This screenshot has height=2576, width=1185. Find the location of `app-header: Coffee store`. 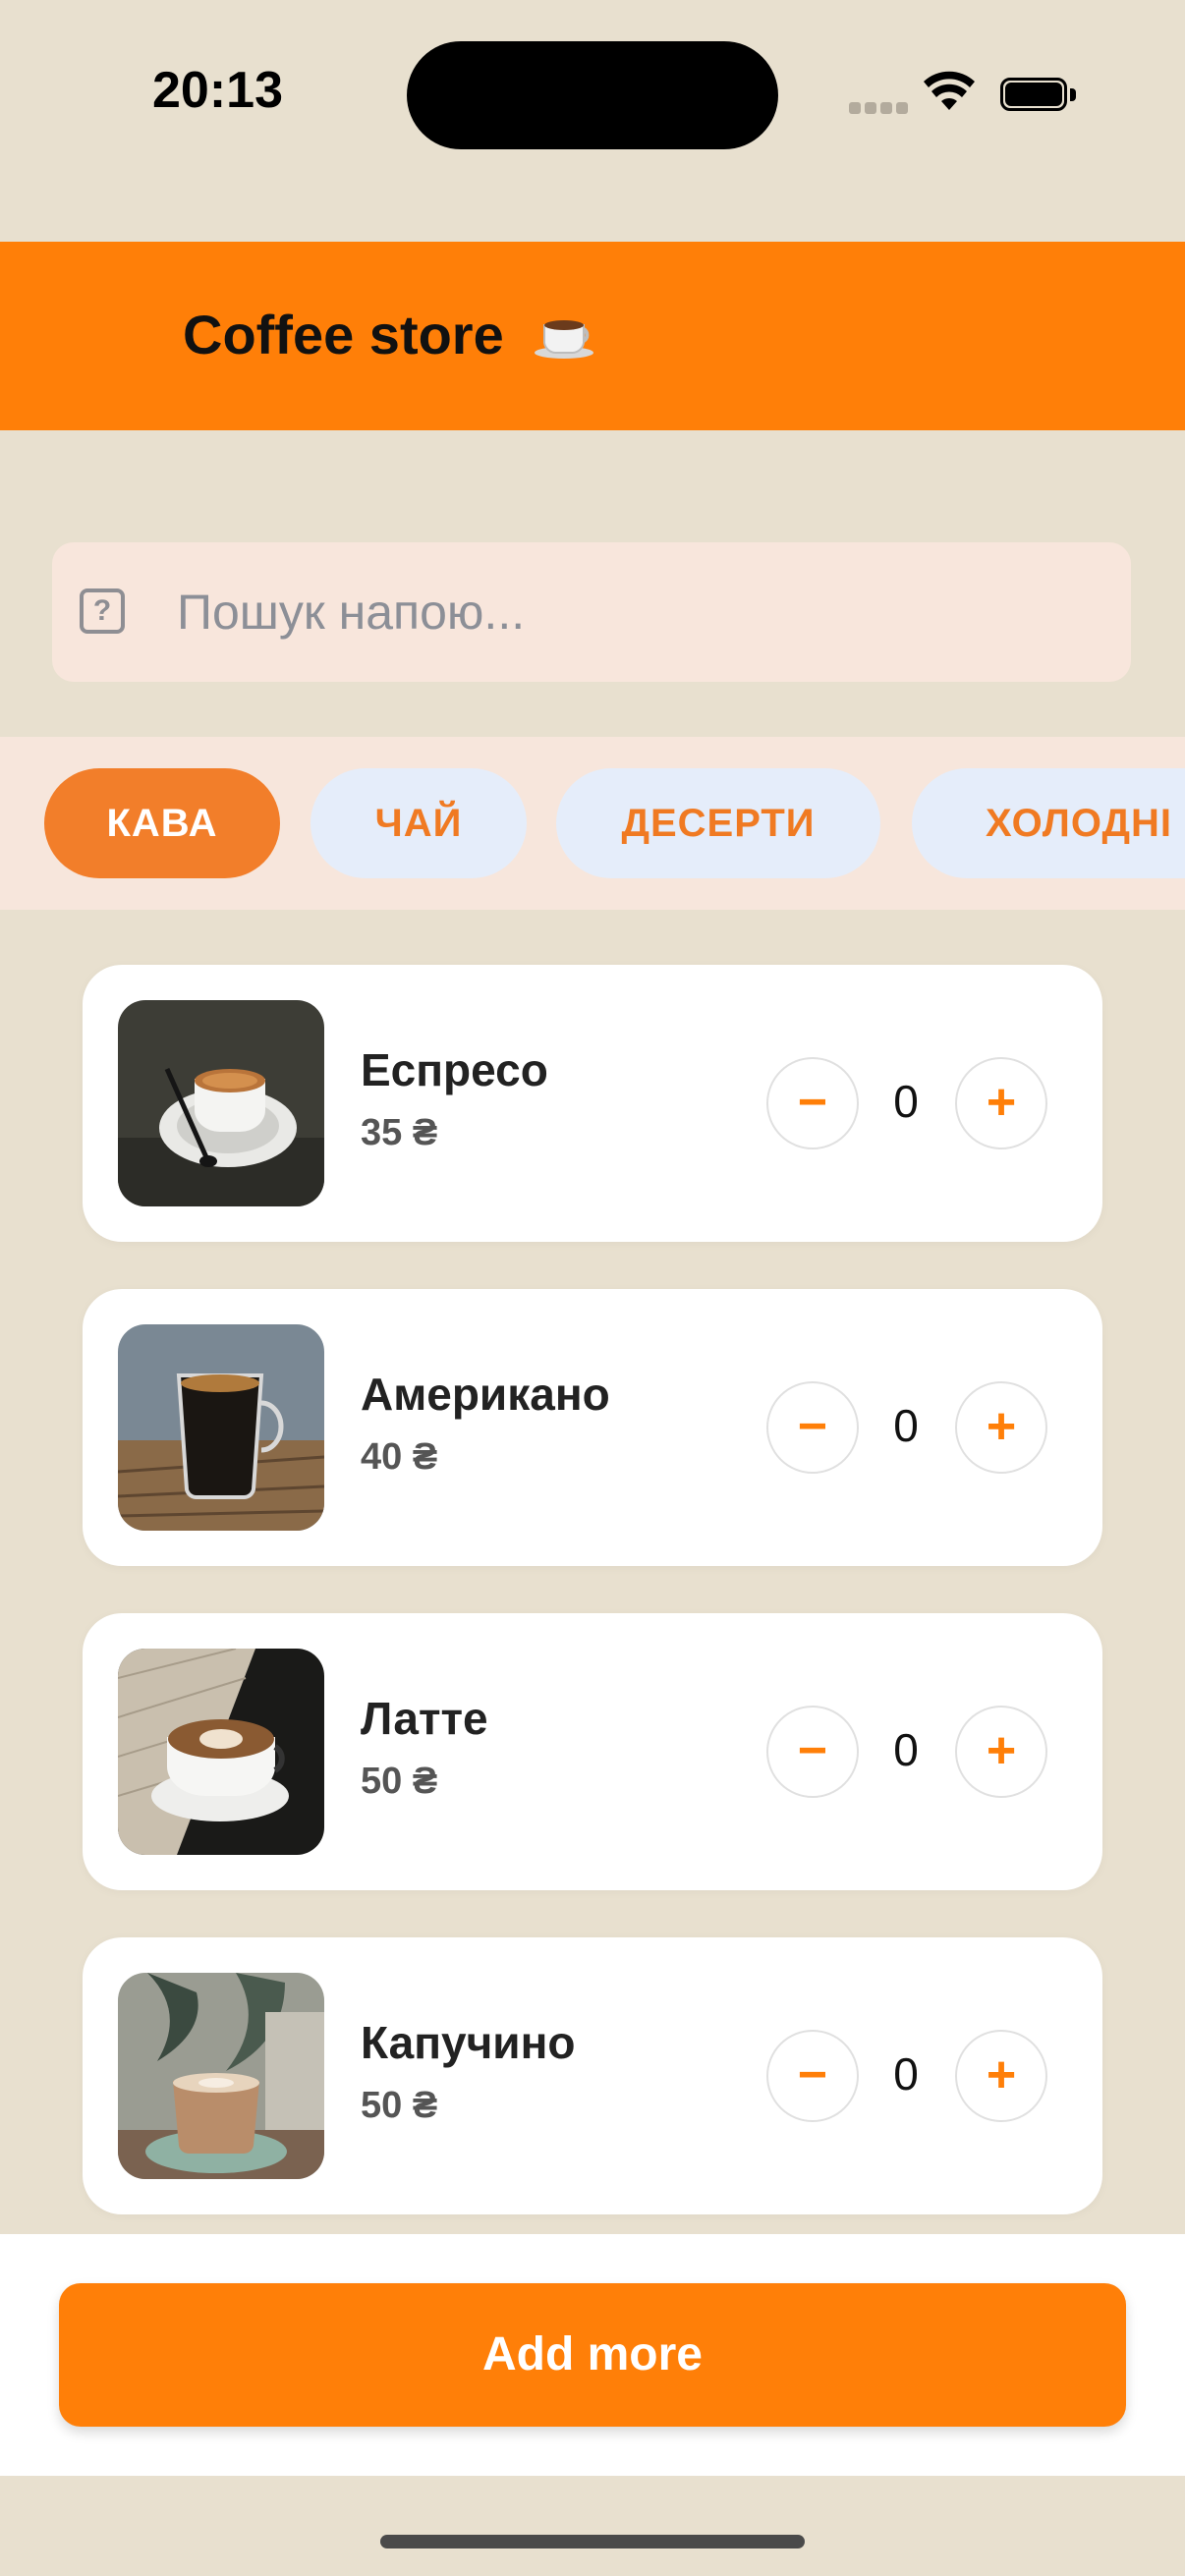

app-header: Coffee store is located at coordinates (592, 336).